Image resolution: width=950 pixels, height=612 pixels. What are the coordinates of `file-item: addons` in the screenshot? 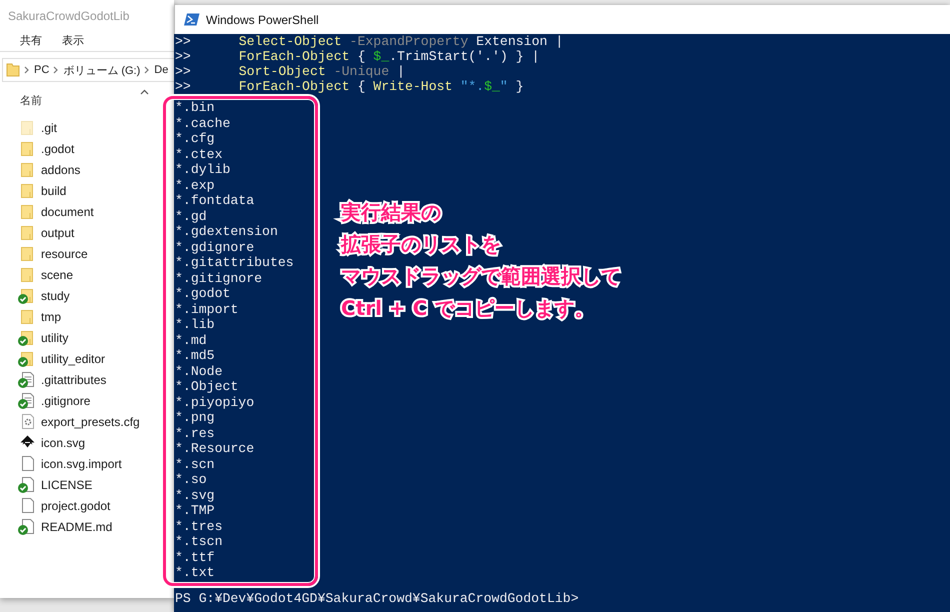 It's located at (42, 169).